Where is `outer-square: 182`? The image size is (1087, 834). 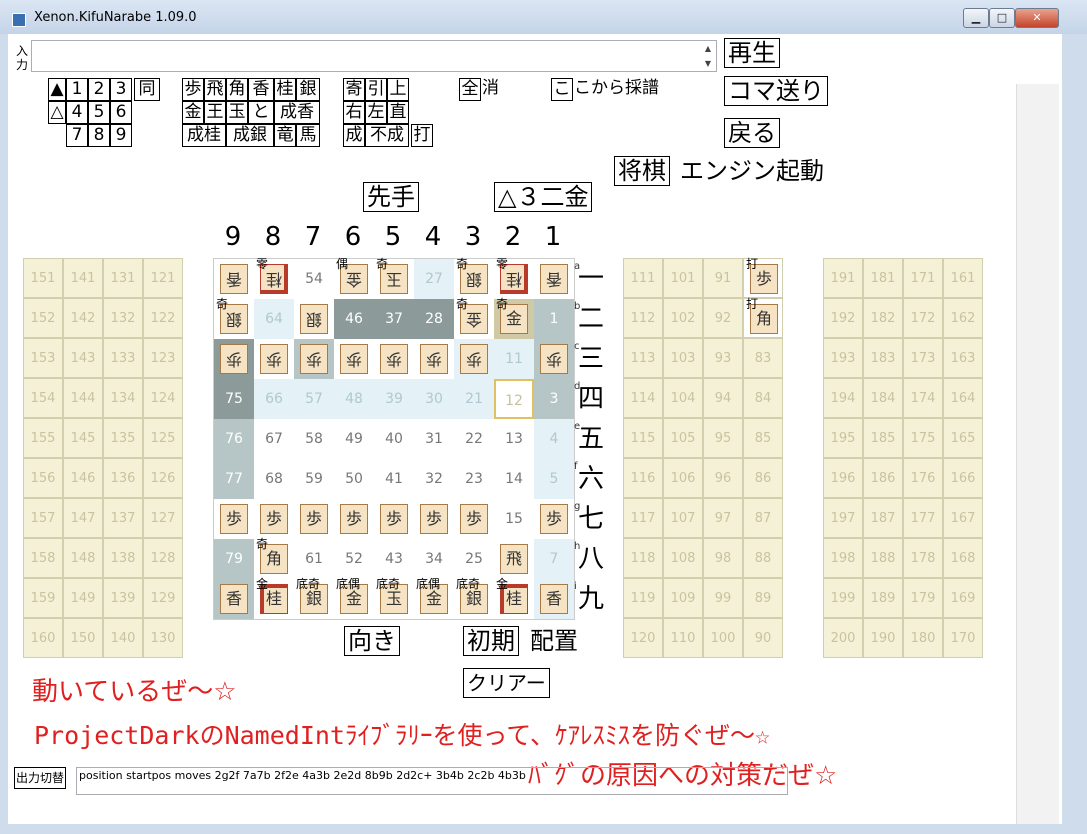
outer-square: 182 is located at coordinates (883, 318).